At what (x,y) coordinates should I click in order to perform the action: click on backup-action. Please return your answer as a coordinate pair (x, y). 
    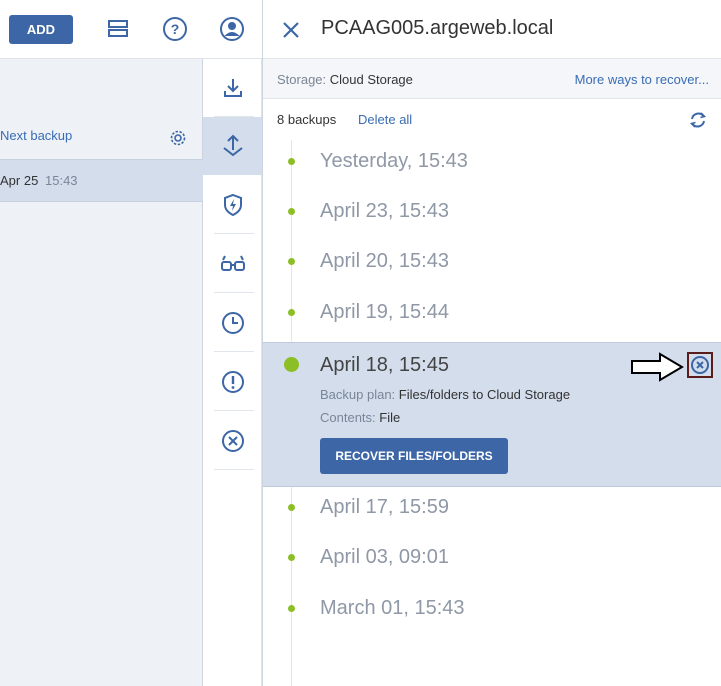
    Looking at the image, I should click on (232, 146).